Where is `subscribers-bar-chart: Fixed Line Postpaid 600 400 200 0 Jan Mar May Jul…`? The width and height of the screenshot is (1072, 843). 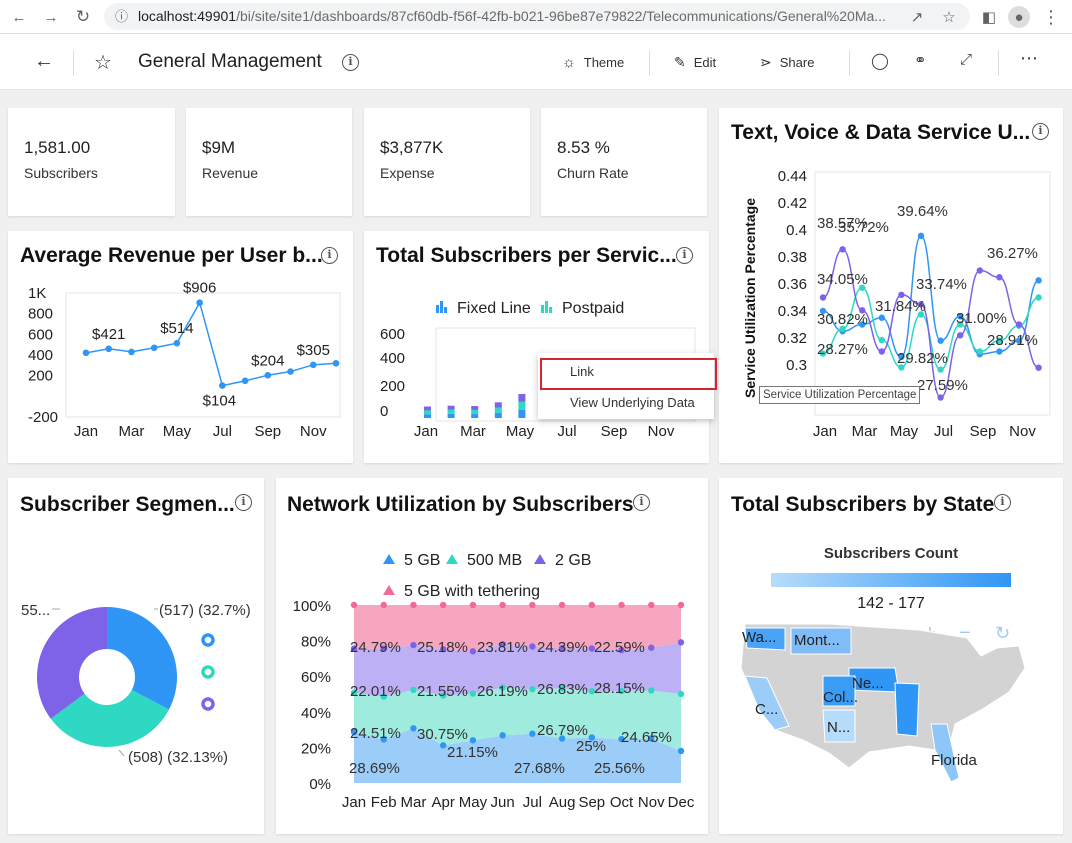
subscribers-bar-chart: Fixed Line Postpaid 600 400 200 0 Jan Mar May Jul… is located at coordinates (538, 370).